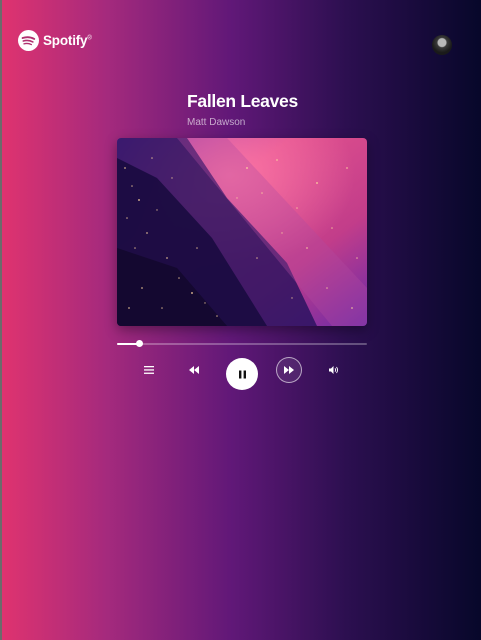 The width and height of the screenshot is (481, 640). I want to click on next-button, so click(289, 370).